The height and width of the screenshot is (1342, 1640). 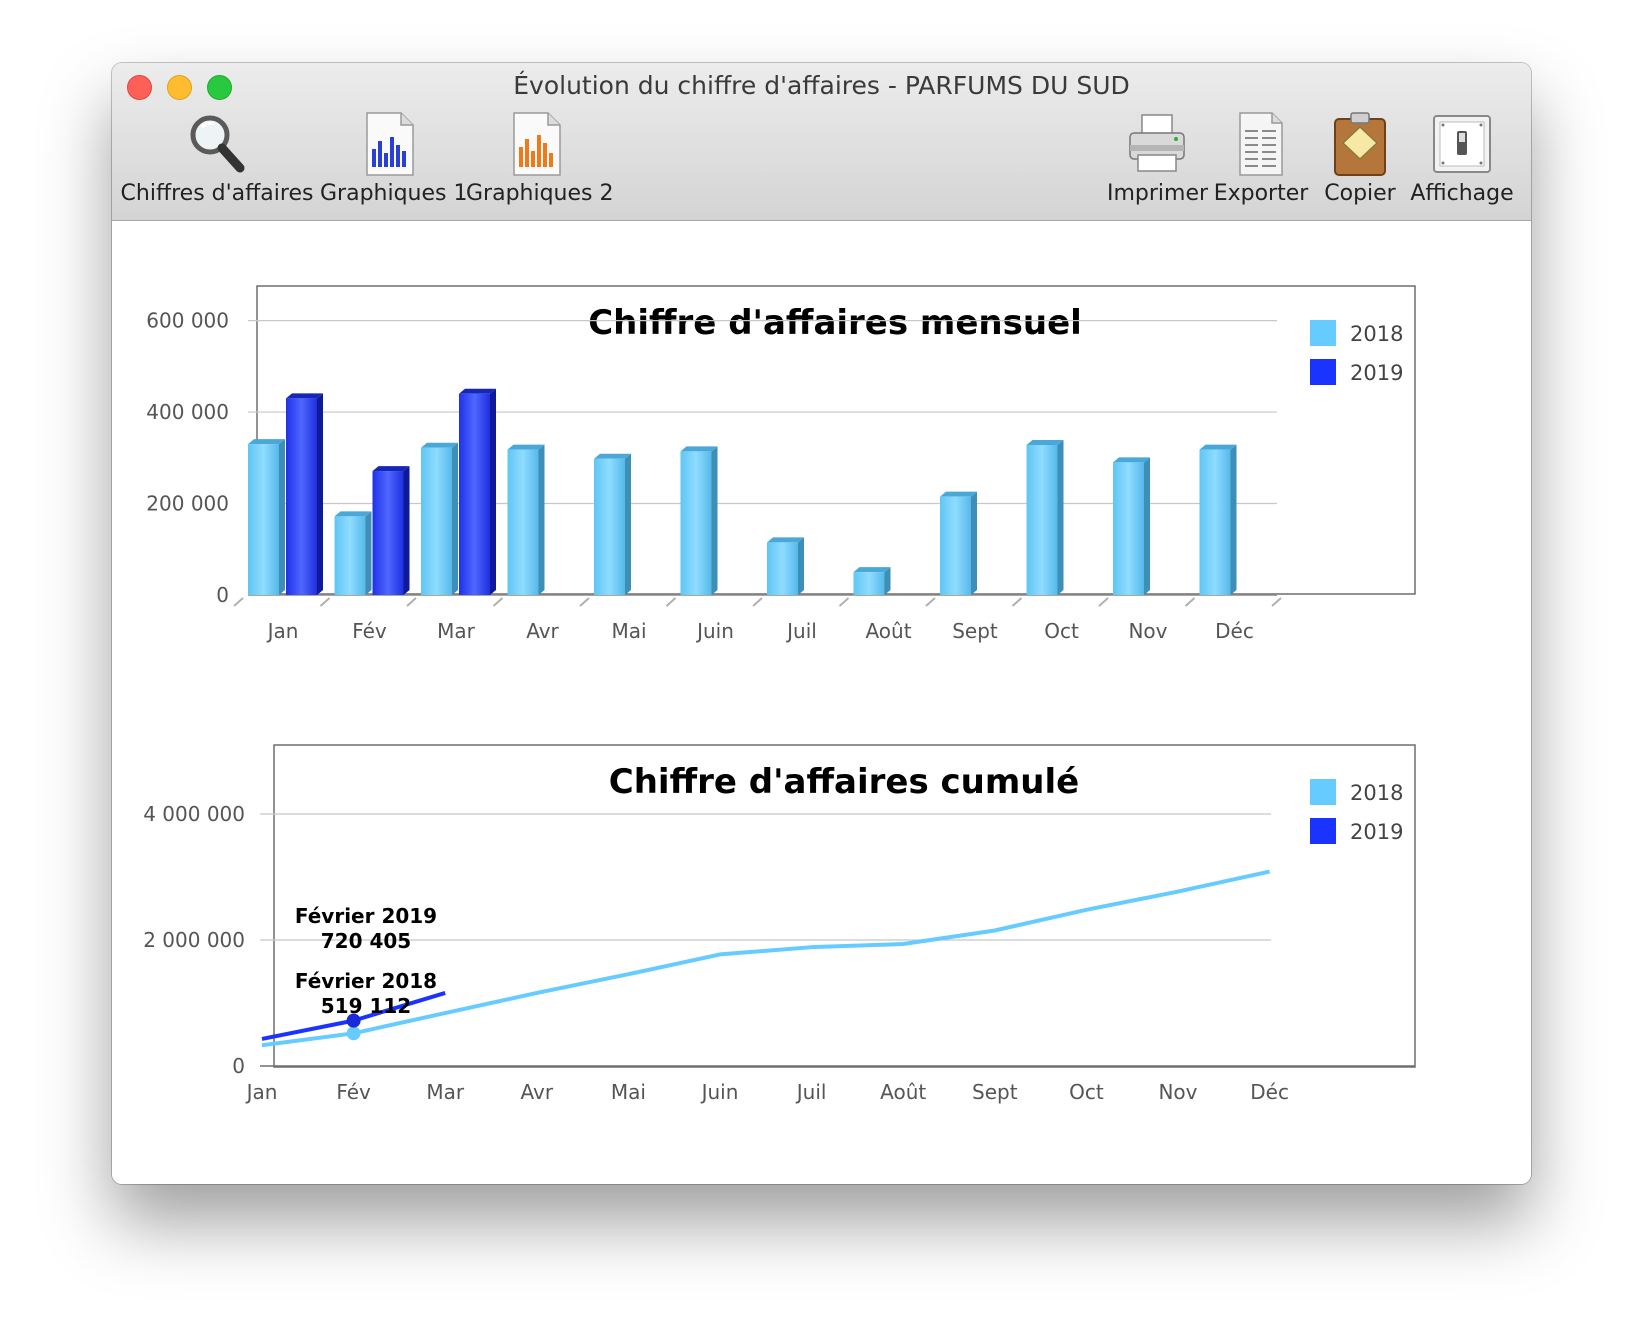 What do you see at coordinates (1045, 517) in the screenshot?
I see `bar-2018-oct` at bounding box center [1045, 517].